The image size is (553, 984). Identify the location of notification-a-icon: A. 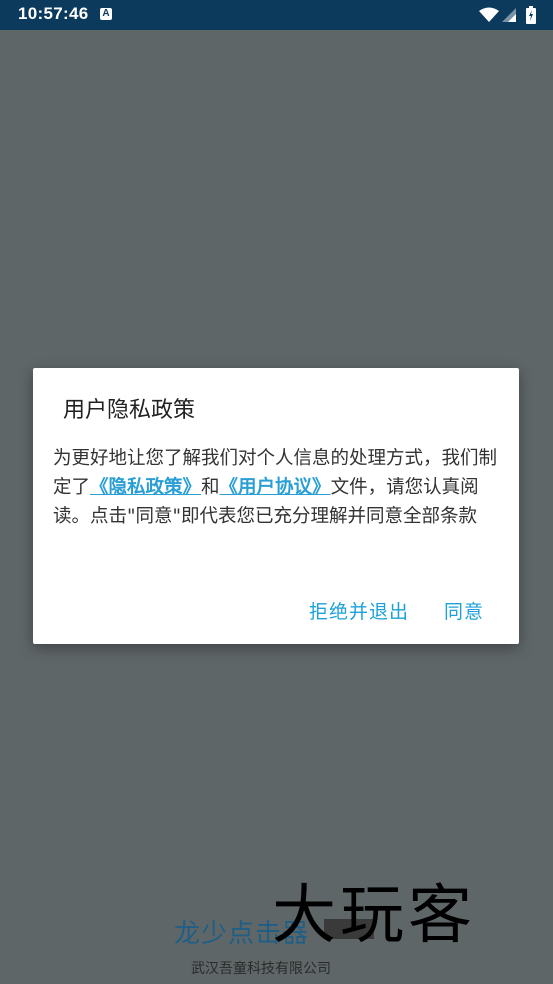
(106, 14).